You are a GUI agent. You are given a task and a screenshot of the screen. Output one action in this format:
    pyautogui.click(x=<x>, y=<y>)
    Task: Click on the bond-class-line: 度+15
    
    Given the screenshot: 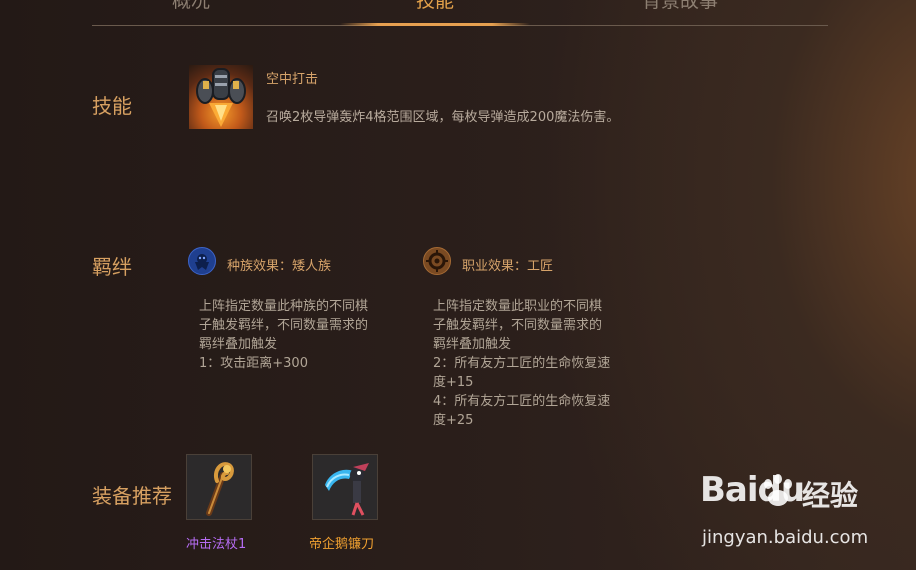 What is the action you would take?
    pyautogui.click(x=453, y=382)
    